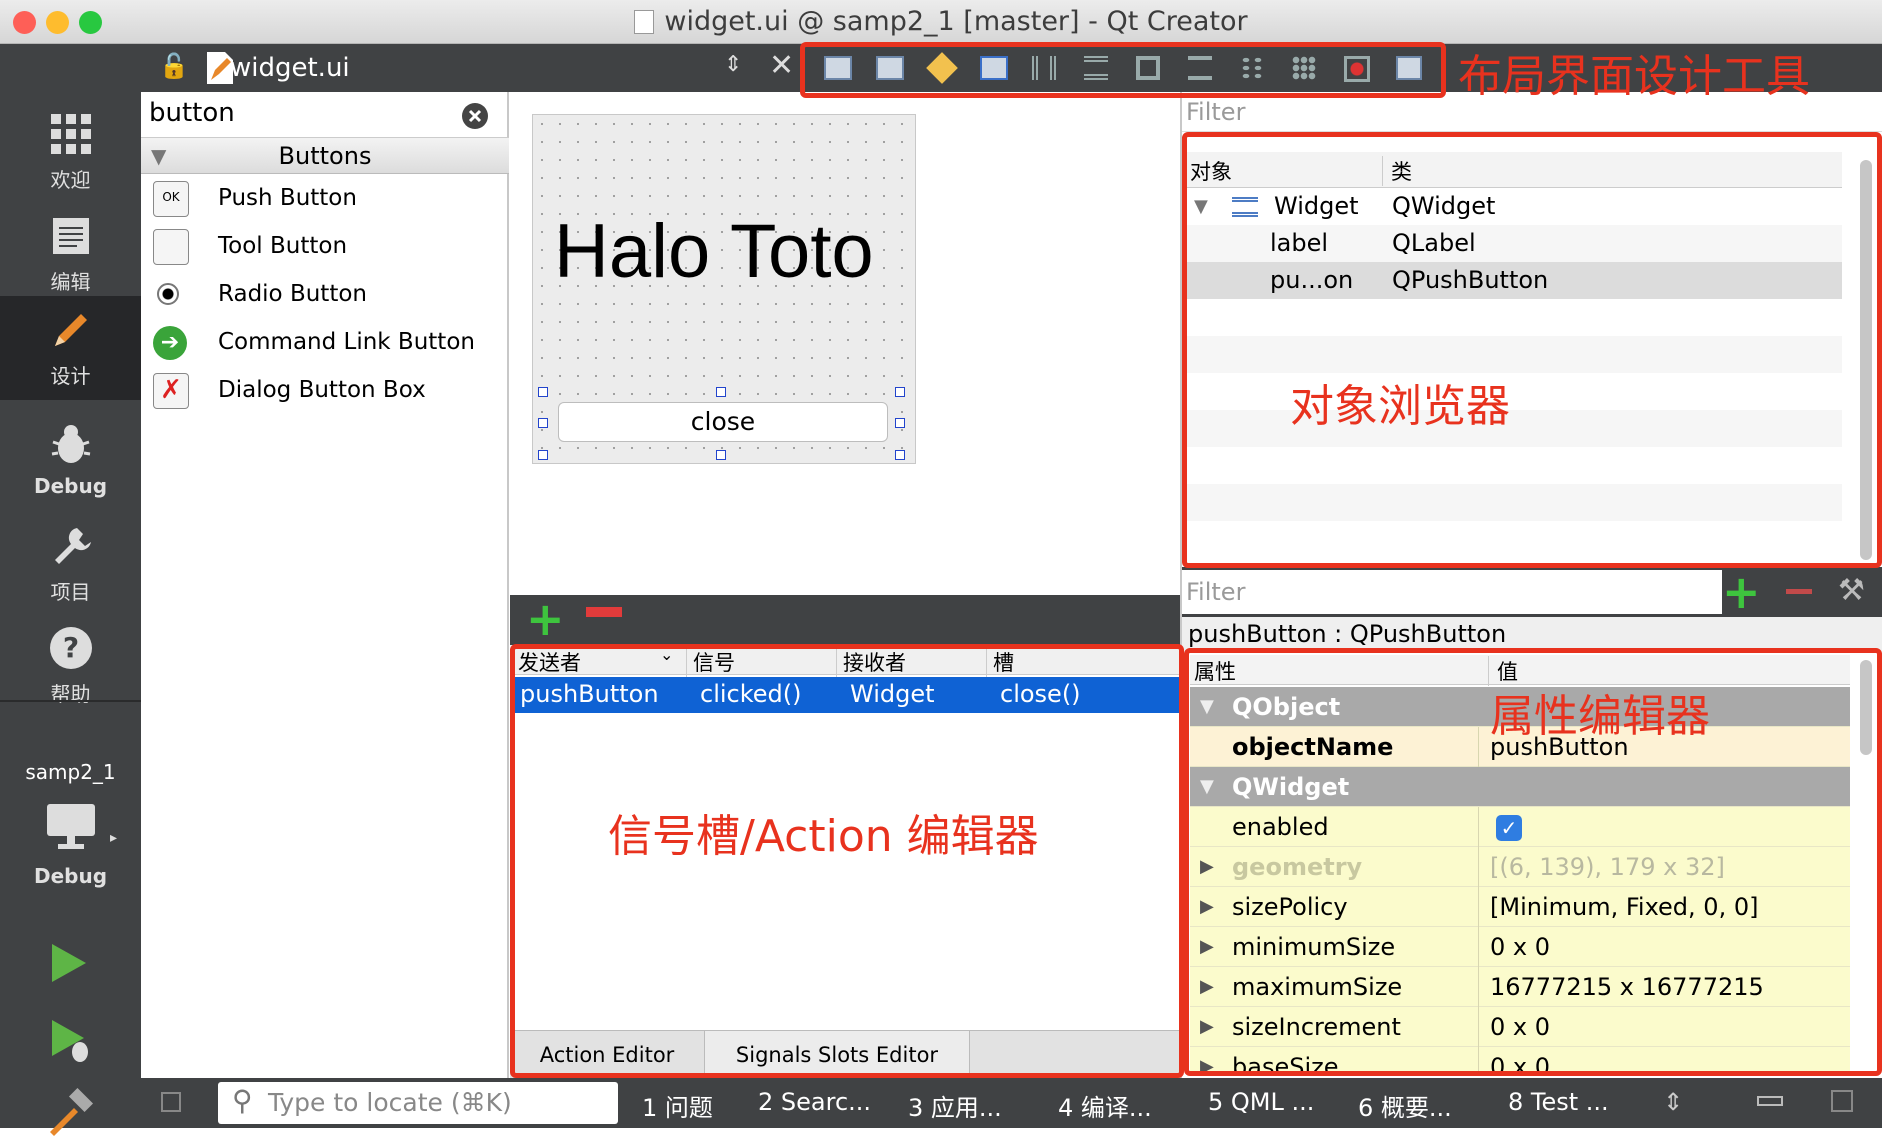 This screenshot has width=1882, height=1140. What do you see at coordinates (70, 348) in the screenshot?
I see `mode-design: 设计` at bounding box center [70, 348].